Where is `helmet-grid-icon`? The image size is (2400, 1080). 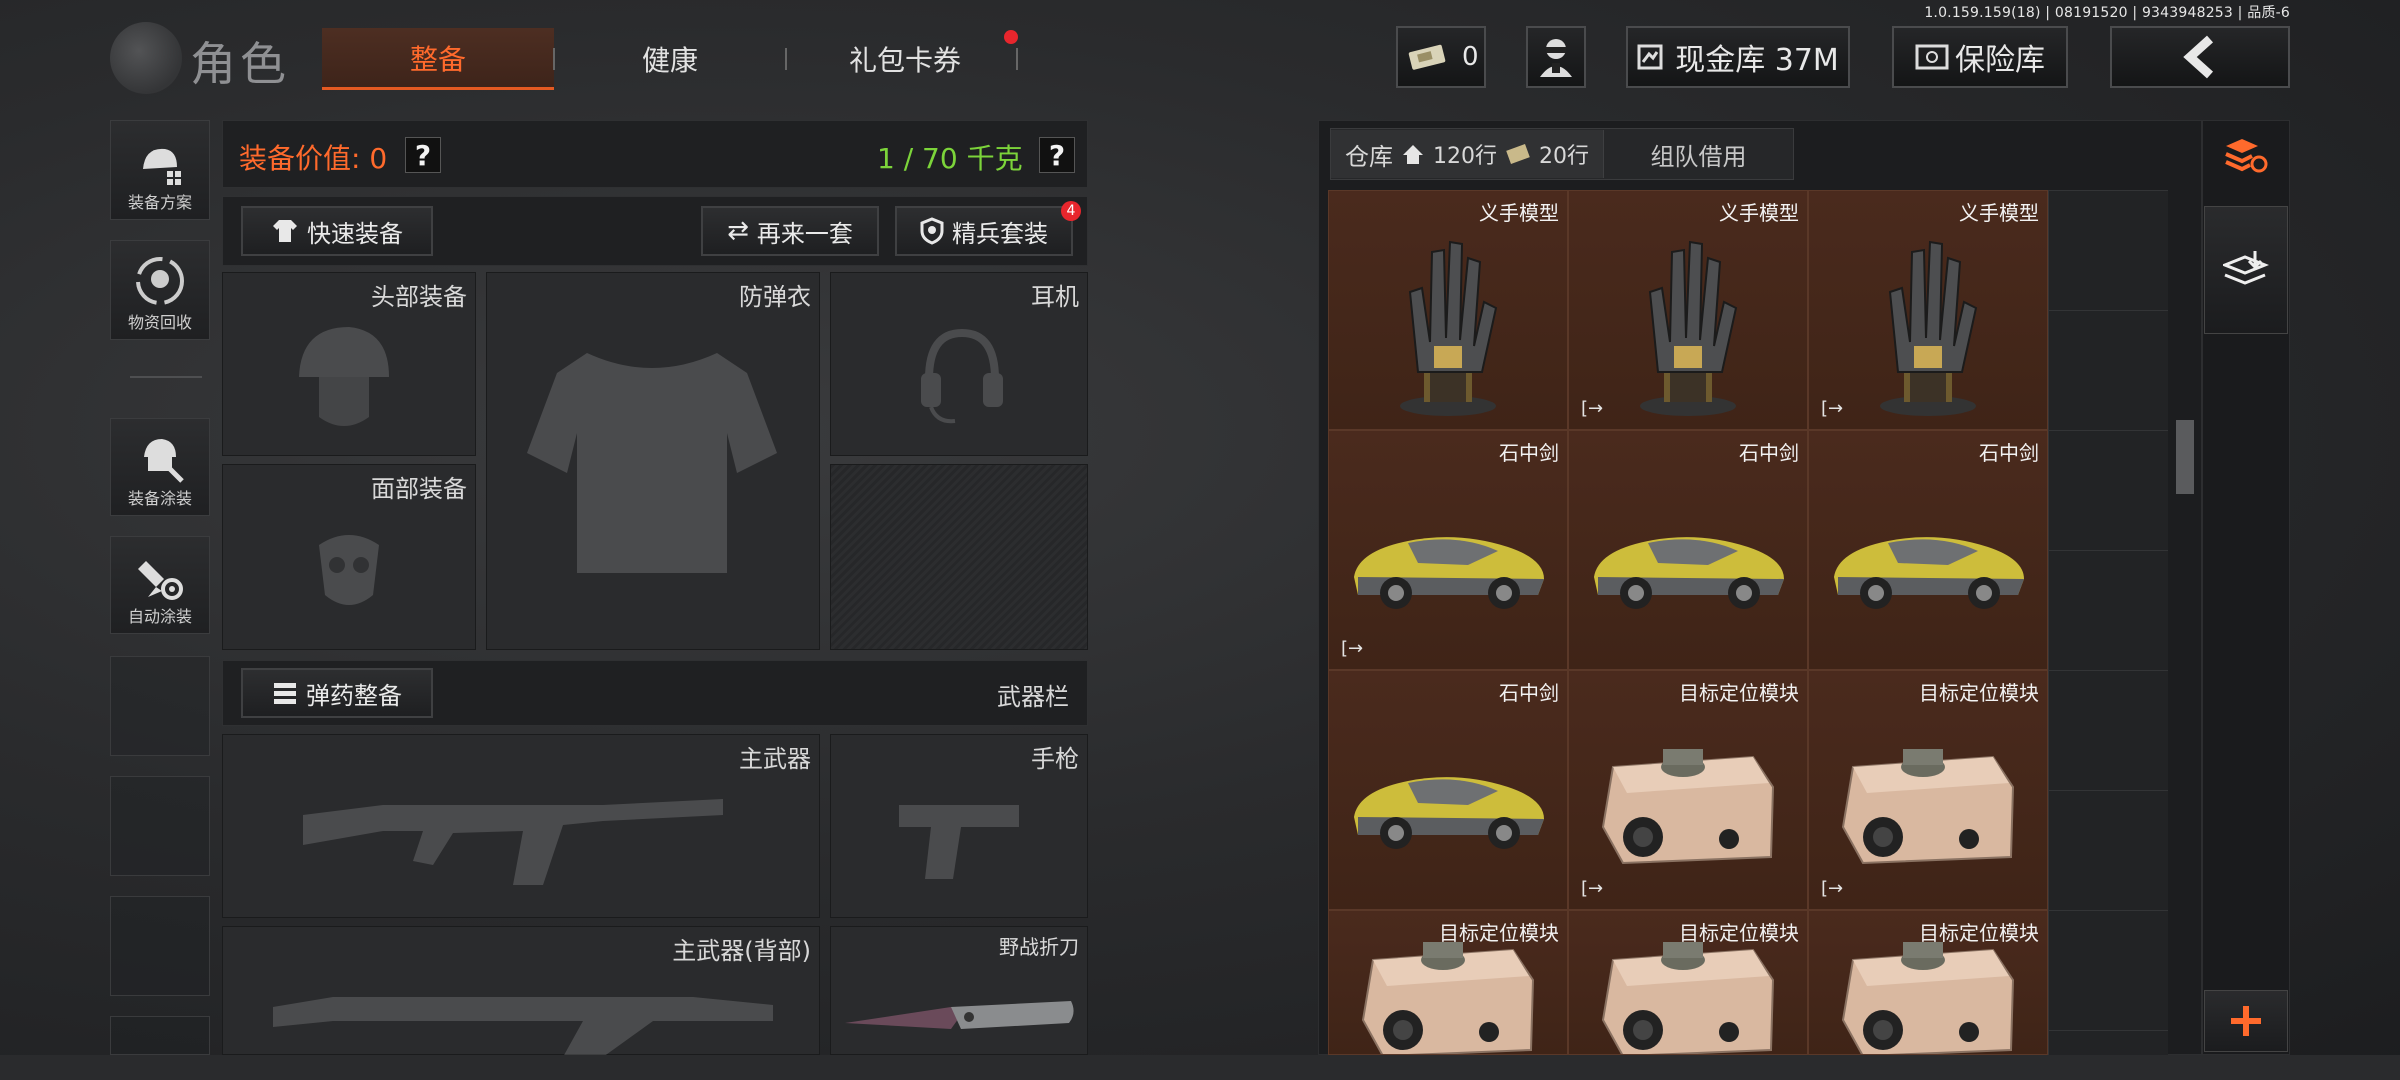
helmet-grid-icon is located at coordinates (162, 166).